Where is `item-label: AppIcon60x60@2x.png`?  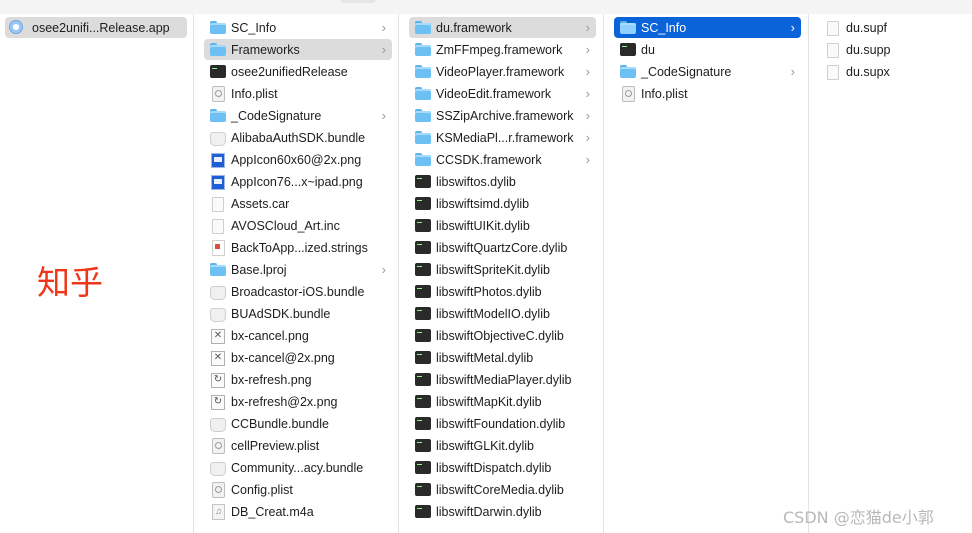 item-label: AppIcon60x60@2x.png is located at coordinates (296, 160).